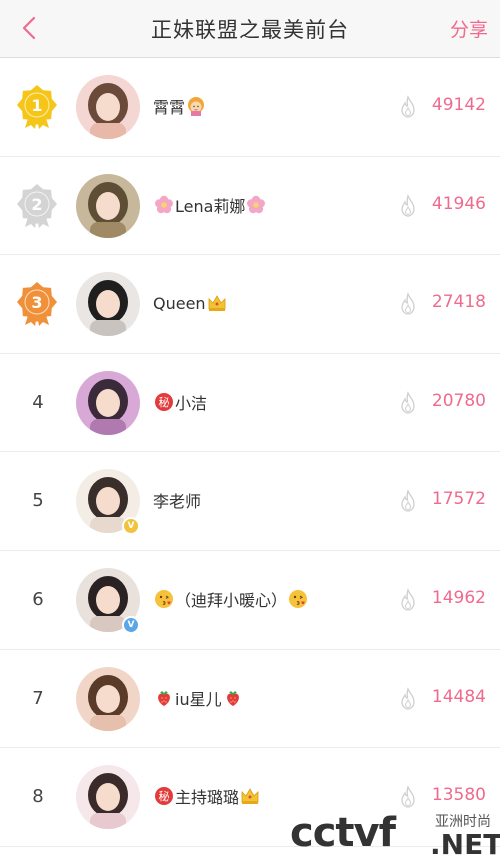 This screenshot has width=500, height=861. What do you see at coordinates (191, 403) in the screenshot?
I see `user-name-text: 小洁` at bounding box center [191, 403].